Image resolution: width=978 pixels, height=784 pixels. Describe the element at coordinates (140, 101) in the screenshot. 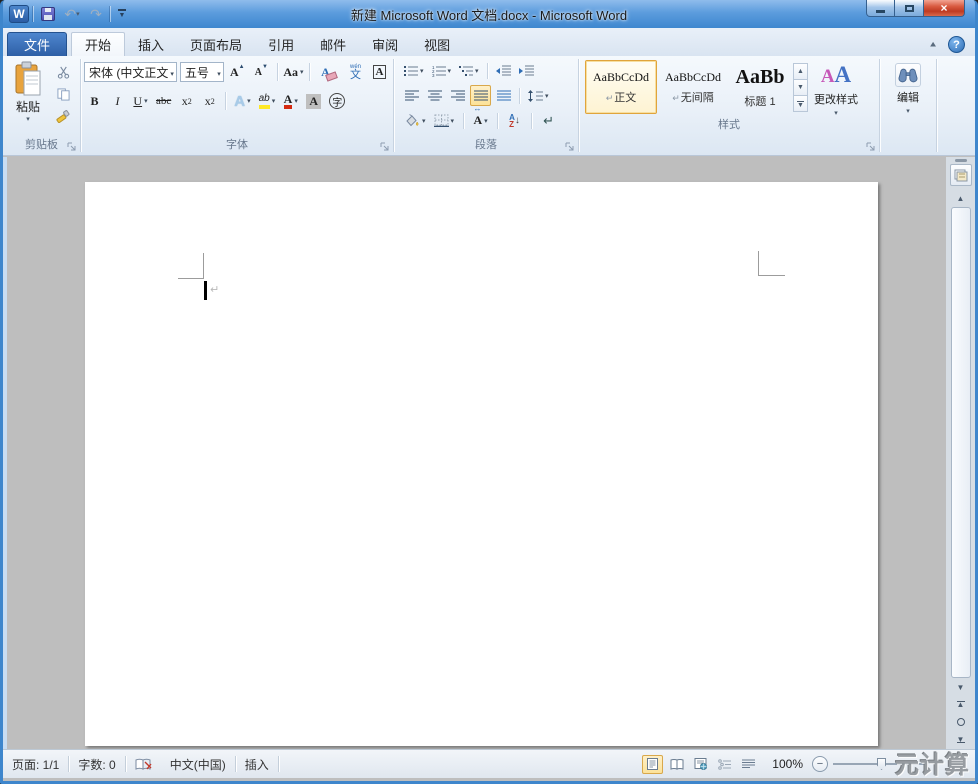

I see `underline-button: U` at that location.